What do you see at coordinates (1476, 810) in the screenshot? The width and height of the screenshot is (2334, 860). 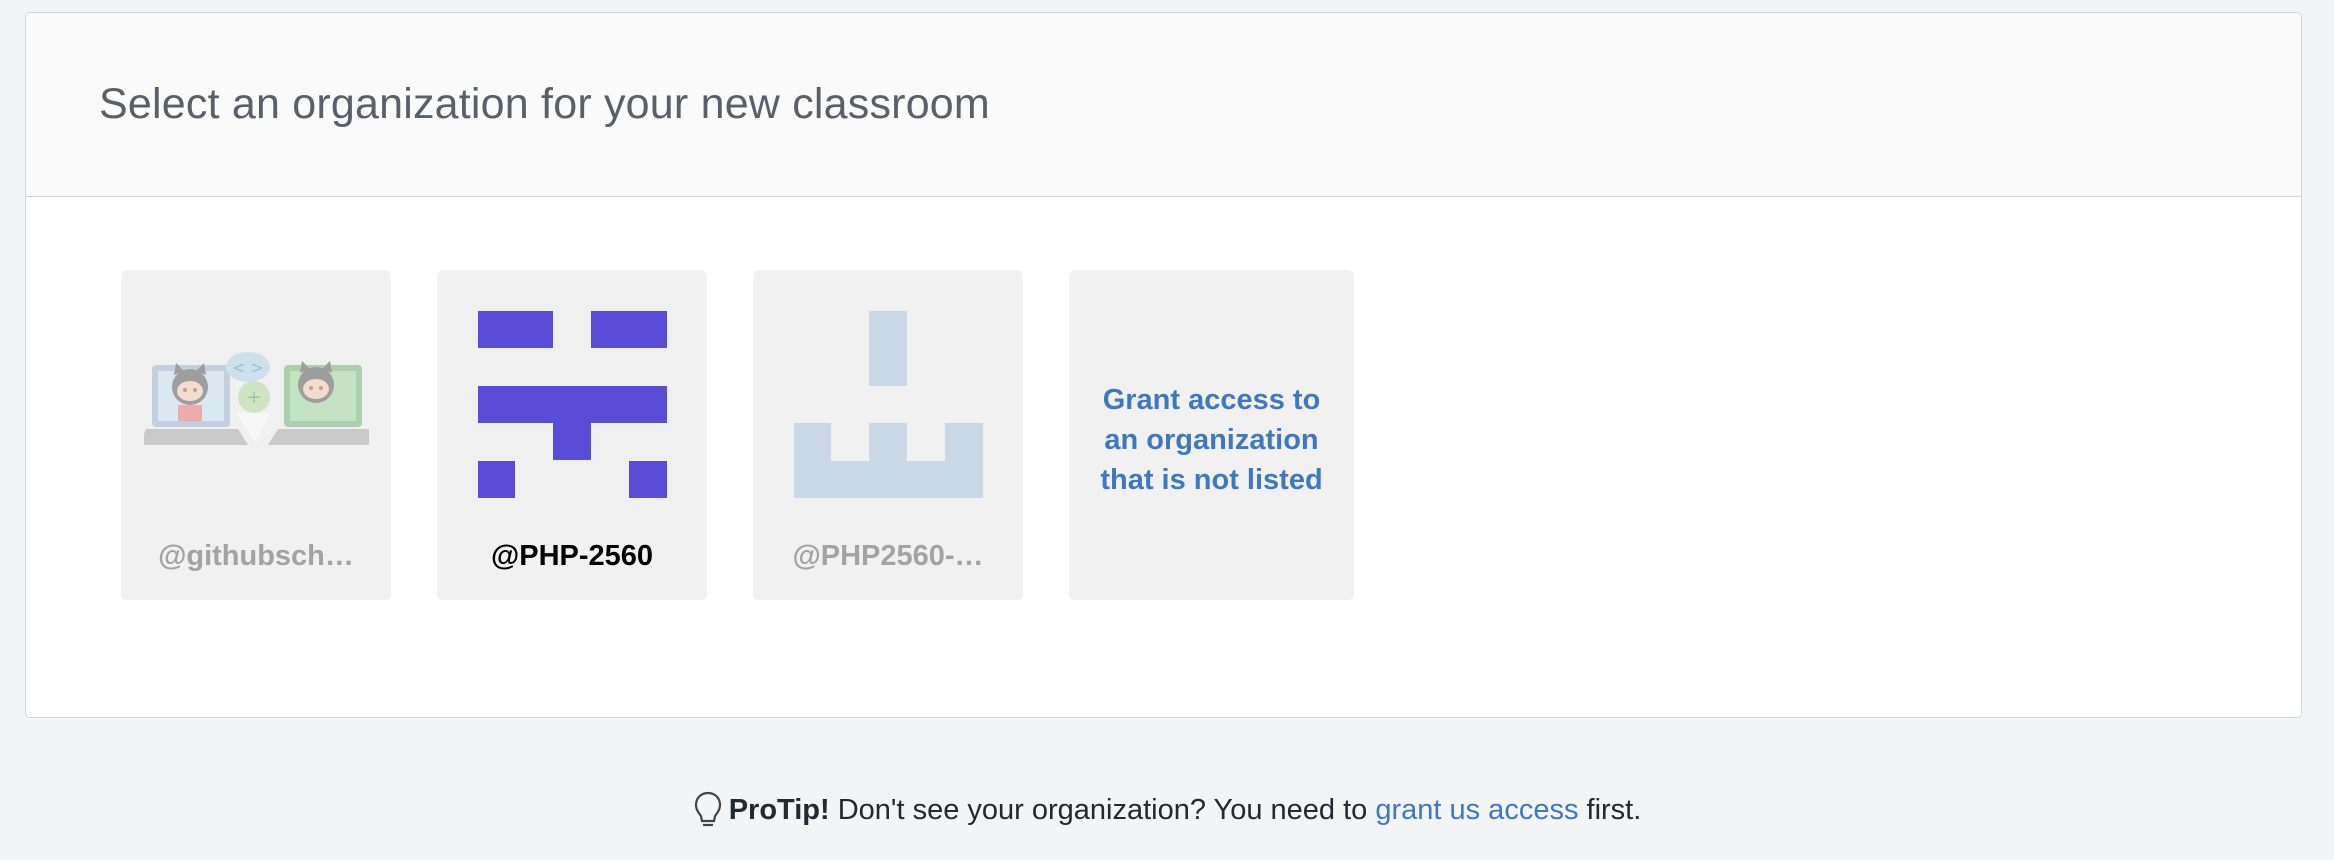 I see `grant-us-access-link: grant us access` at bounding box center [1476, 810].